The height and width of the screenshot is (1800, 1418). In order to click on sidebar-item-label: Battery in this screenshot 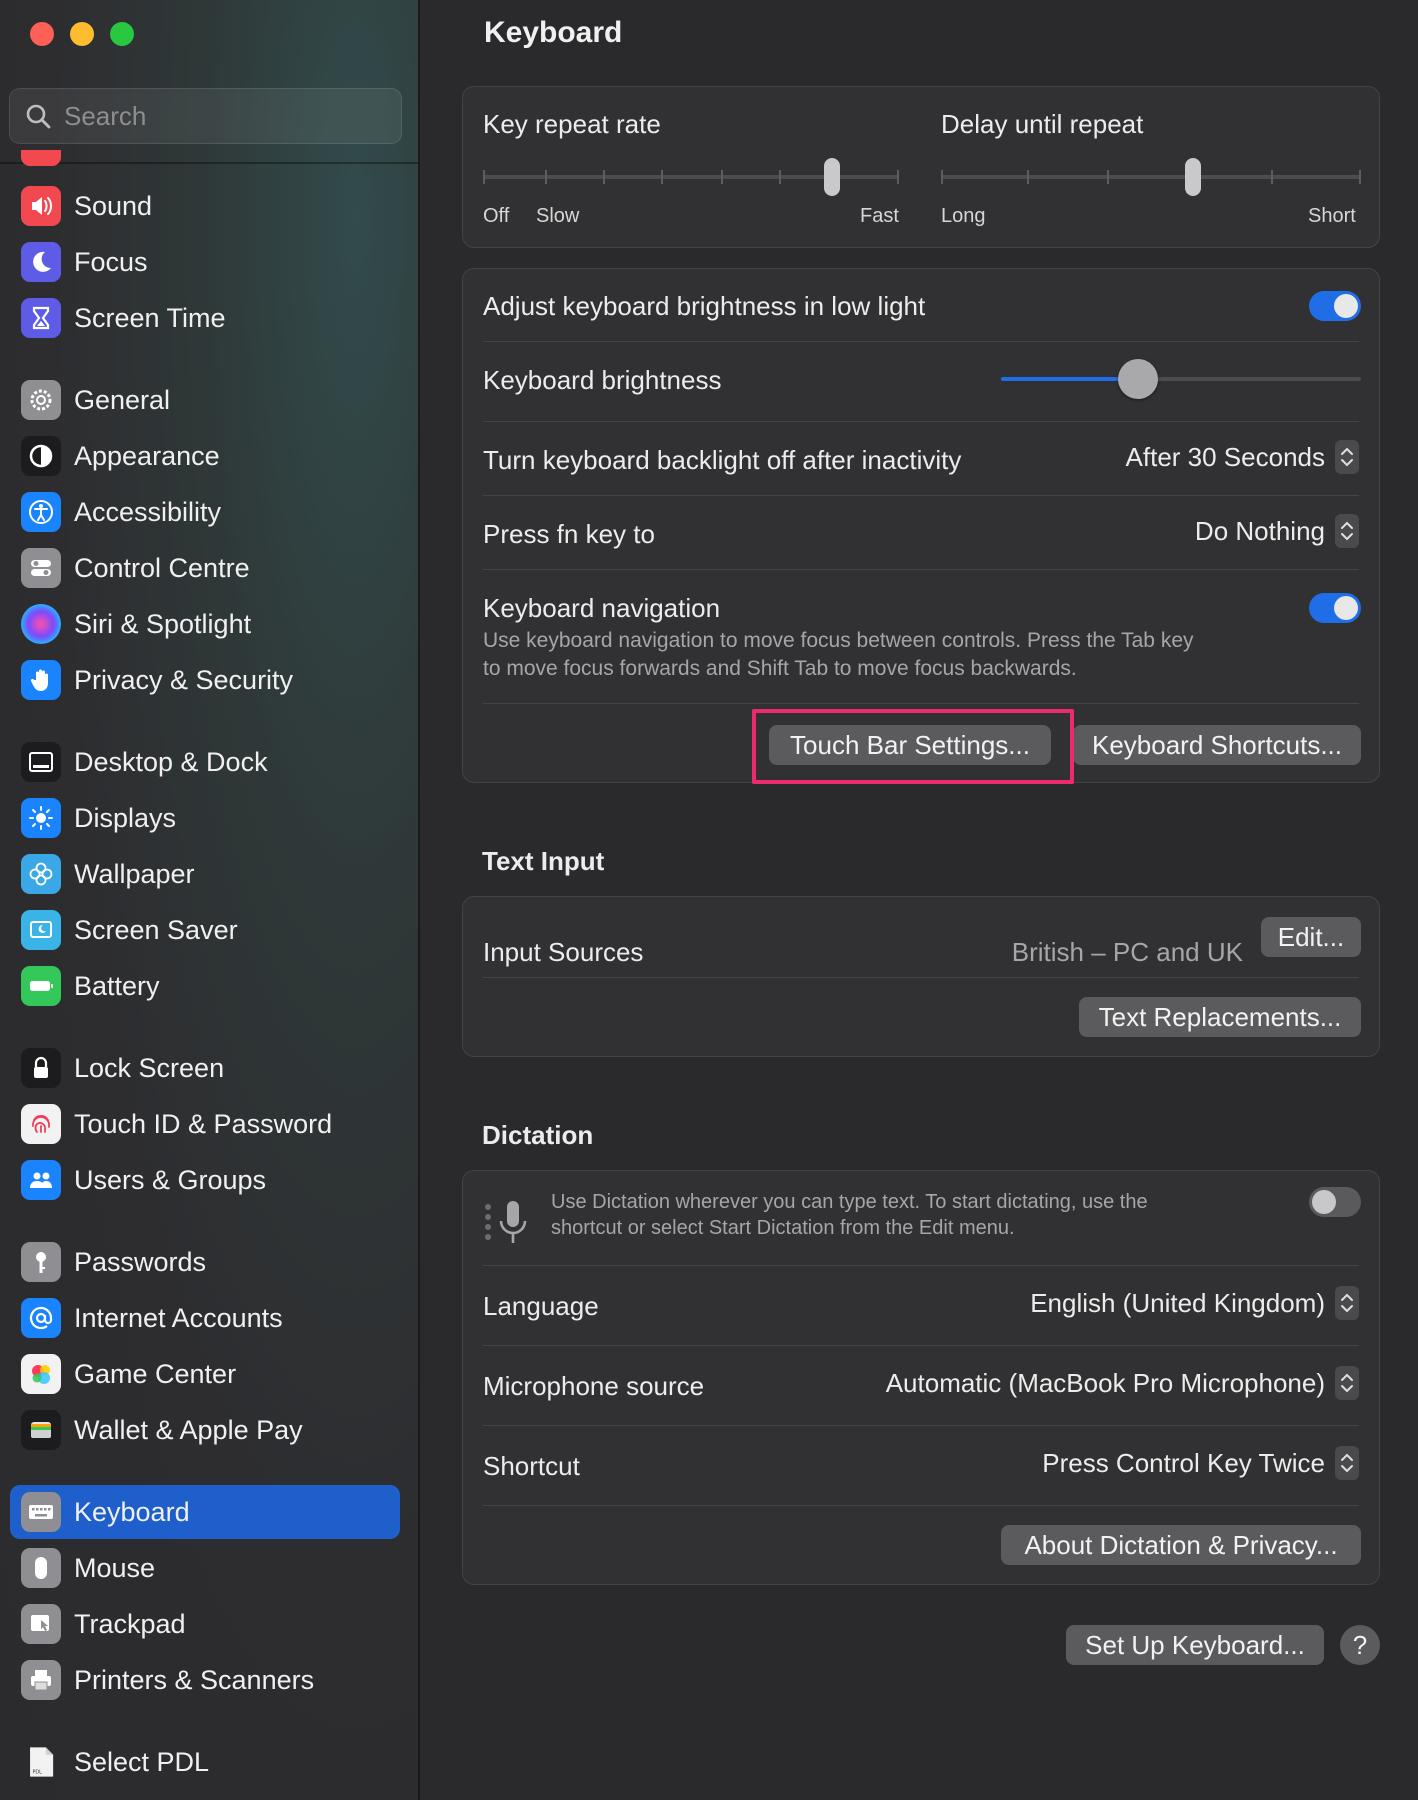, I will do `click(117, 985)`.